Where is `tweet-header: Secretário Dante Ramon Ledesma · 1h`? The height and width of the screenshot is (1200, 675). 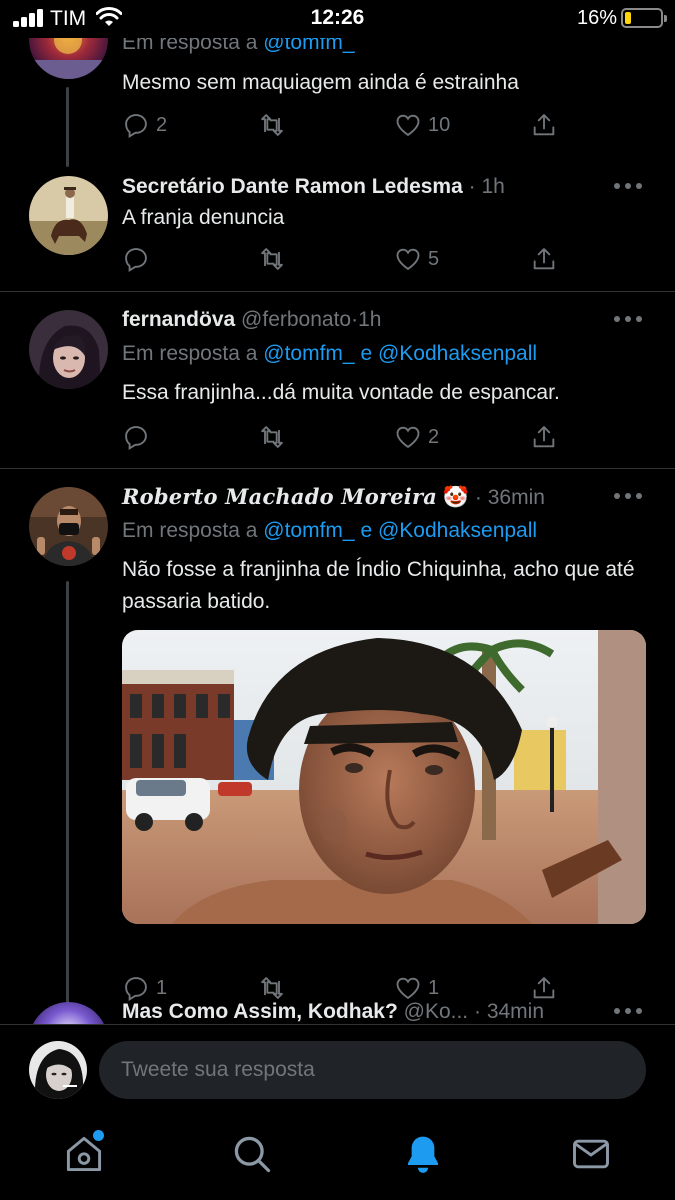
tweet-header: Secretário Dante Ramon Ledesma · 1h is located at coordinates (313, 186).